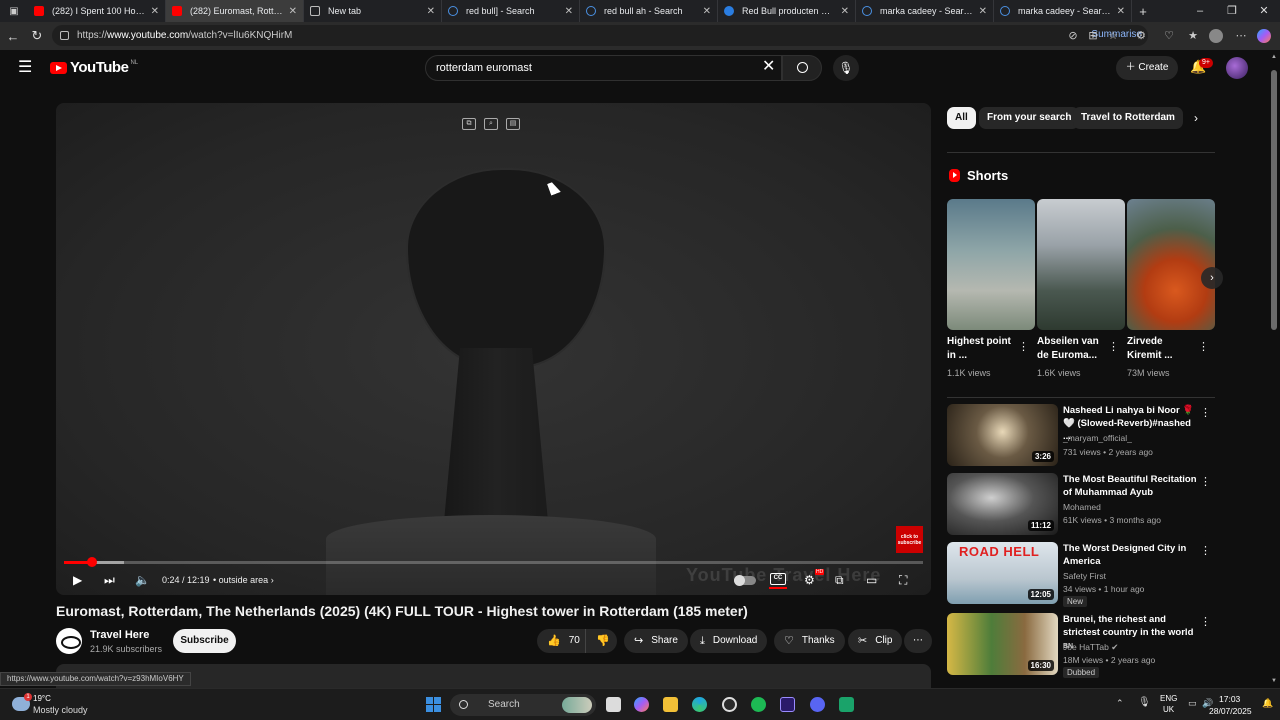  I want to click on progress-bar, so click(493, 562).